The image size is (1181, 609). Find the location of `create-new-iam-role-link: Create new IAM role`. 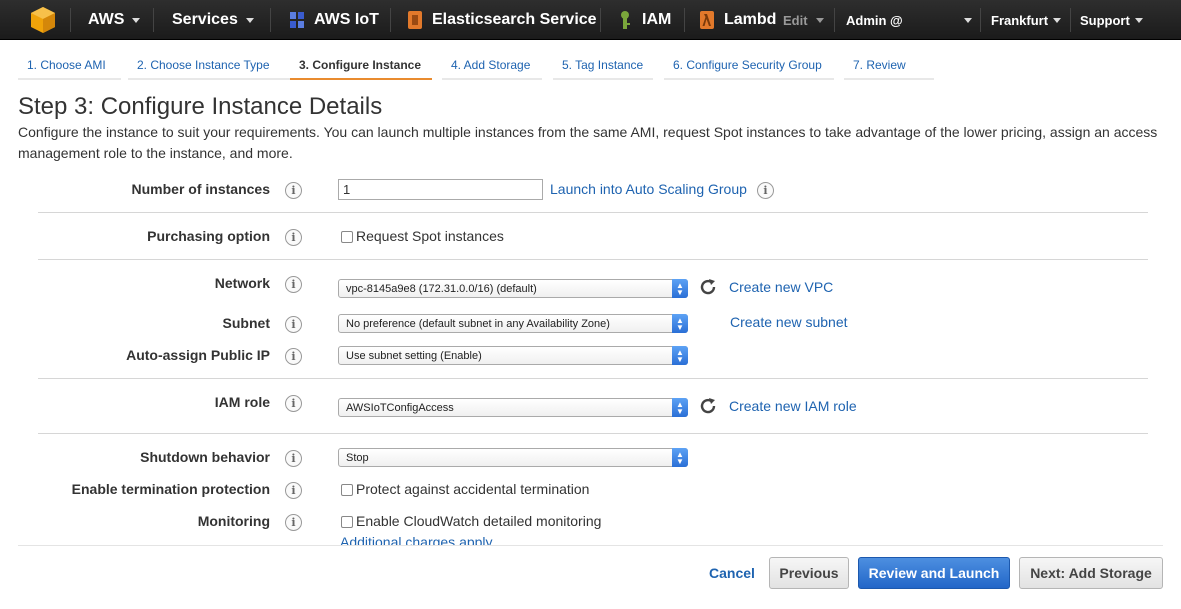

create-new-iam-role-link: Create new IAM role is located at coordinates (793, 406).